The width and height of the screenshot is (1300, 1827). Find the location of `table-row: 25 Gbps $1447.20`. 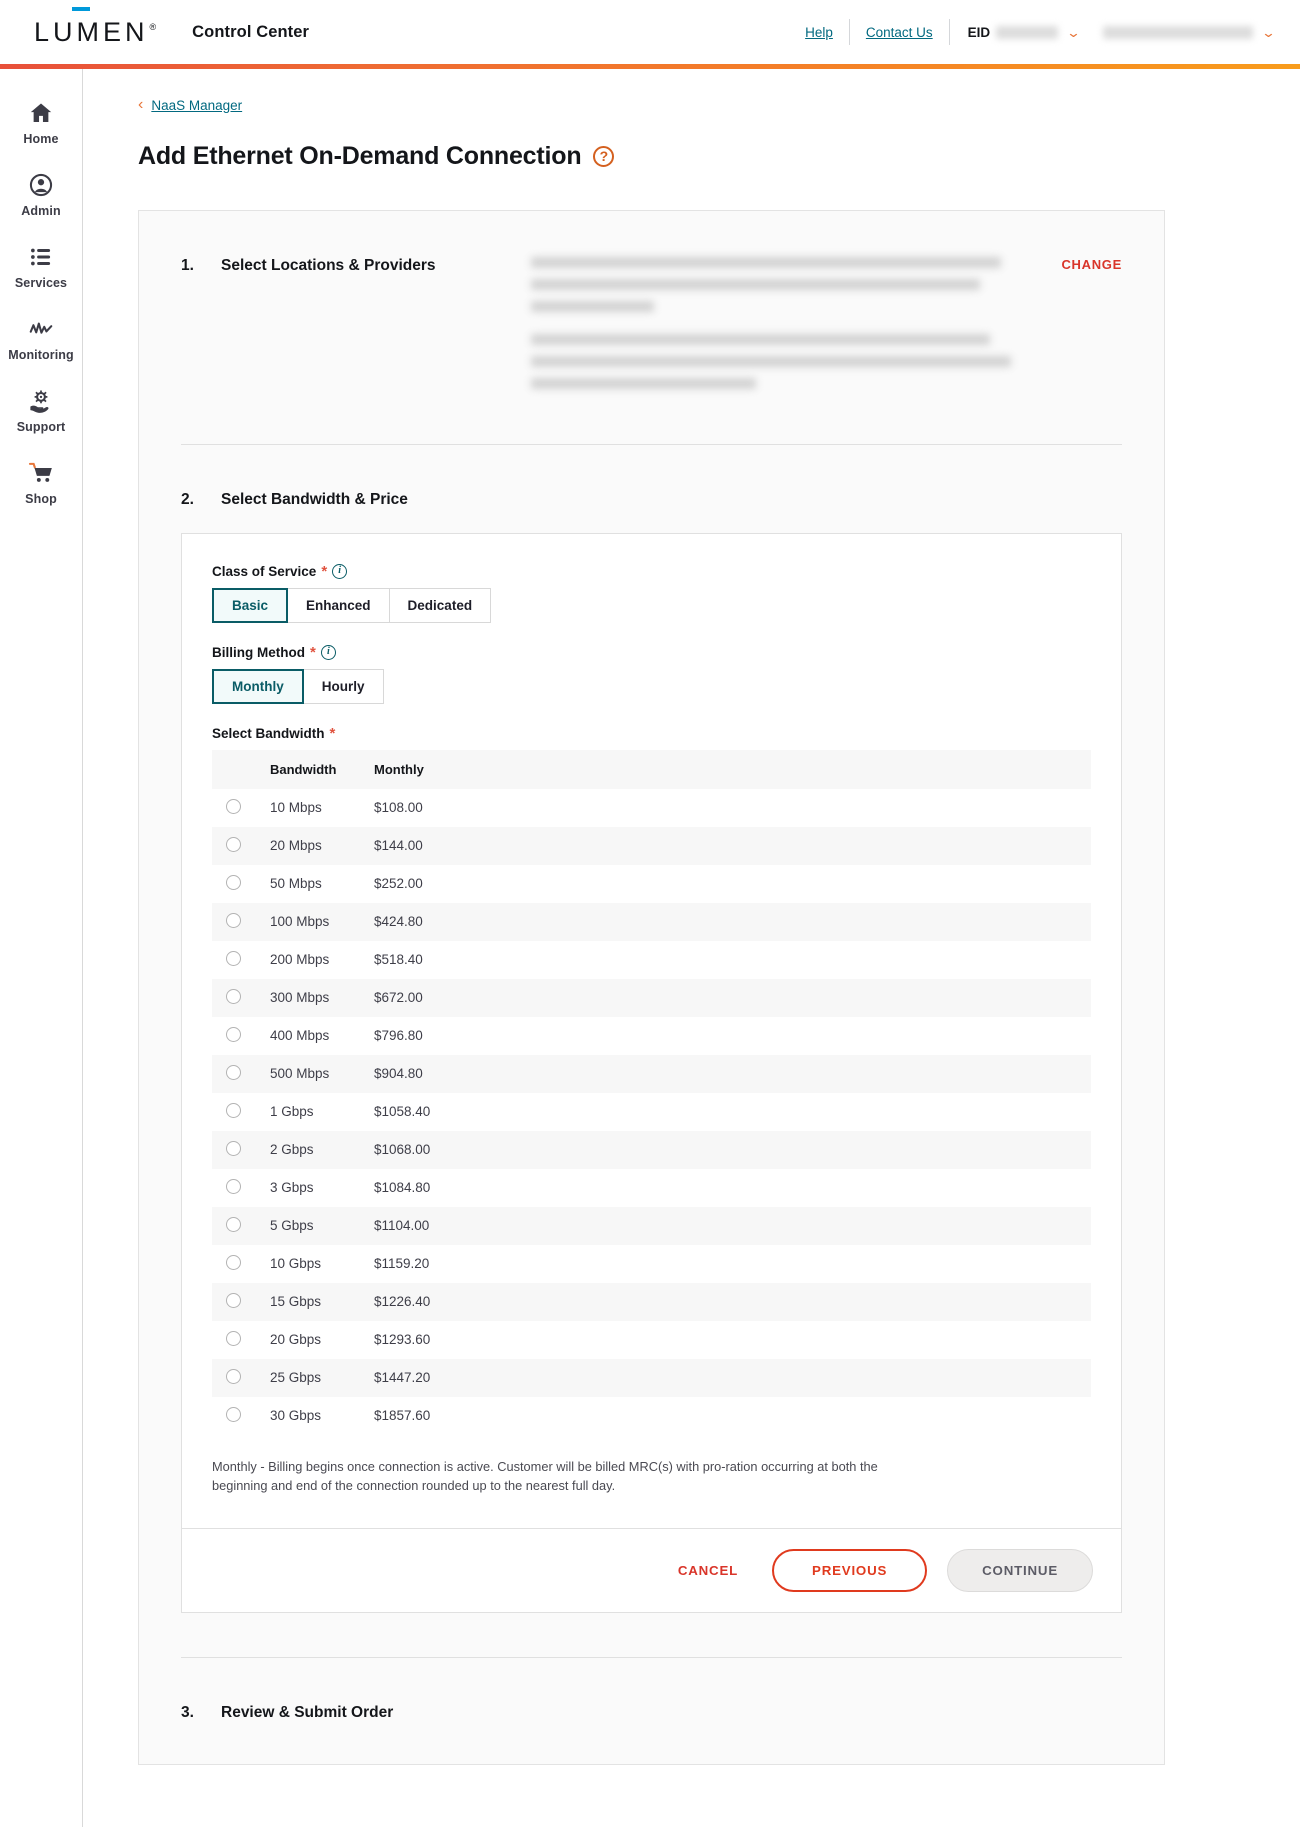

table-row: 25 Gbps $1447.20 is located at coordinates (651, 1377).